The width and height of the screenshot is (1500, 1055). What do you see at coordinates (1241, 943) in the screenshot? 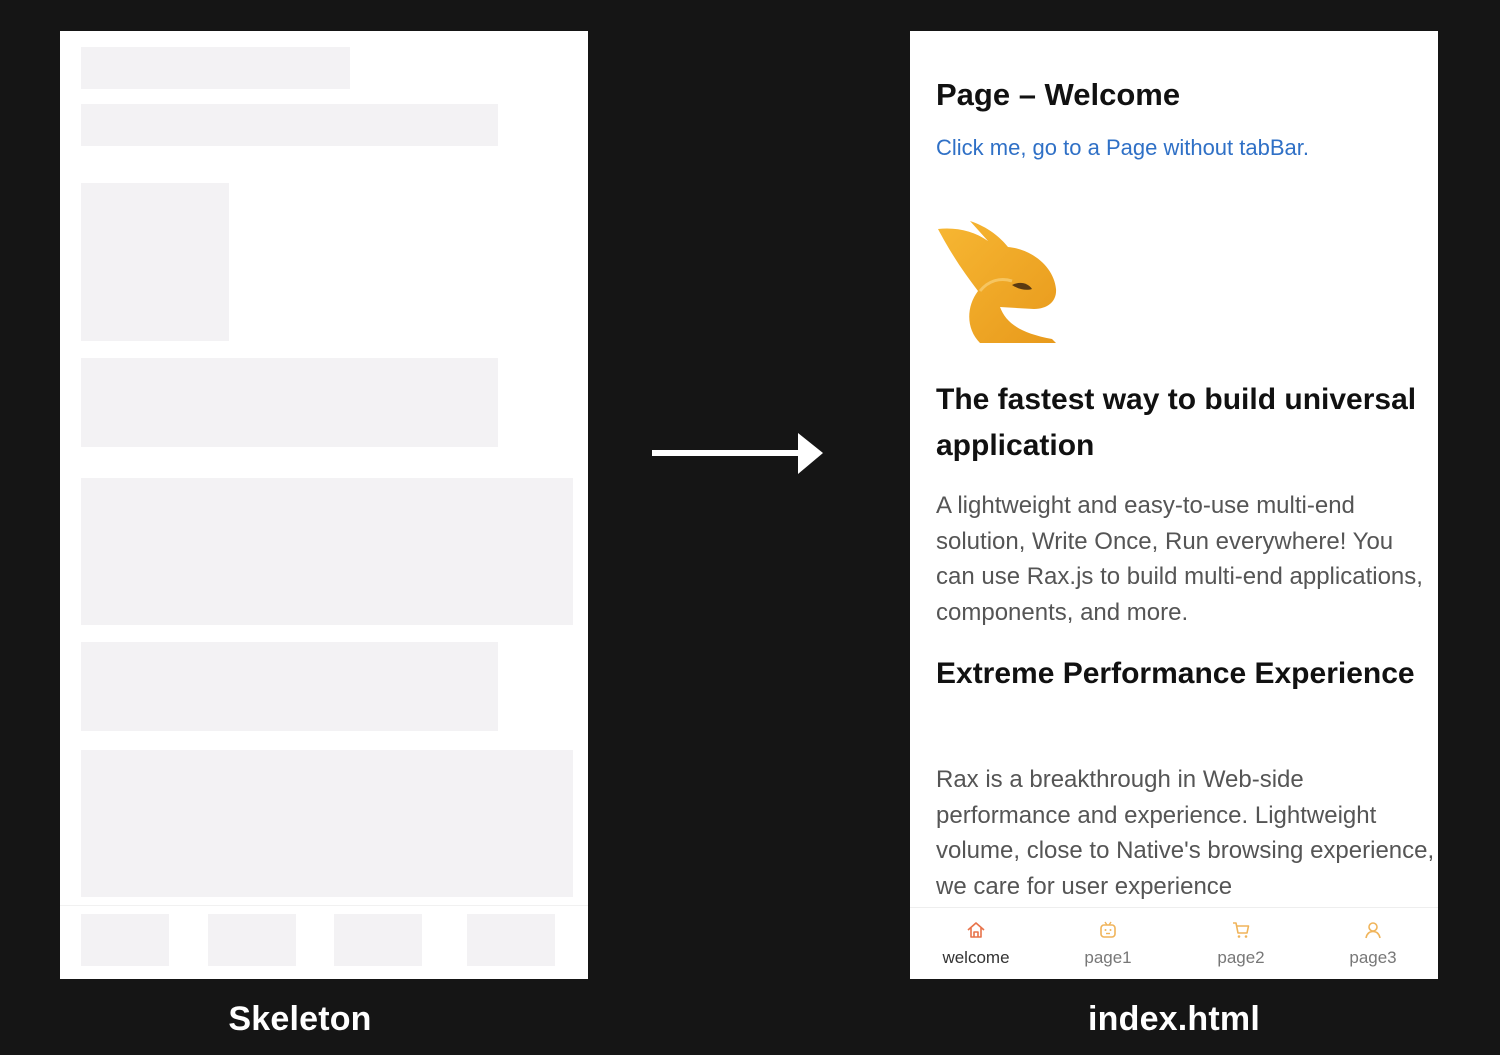
I see `tab-page2: page2` at bounding box center [1241, 943].